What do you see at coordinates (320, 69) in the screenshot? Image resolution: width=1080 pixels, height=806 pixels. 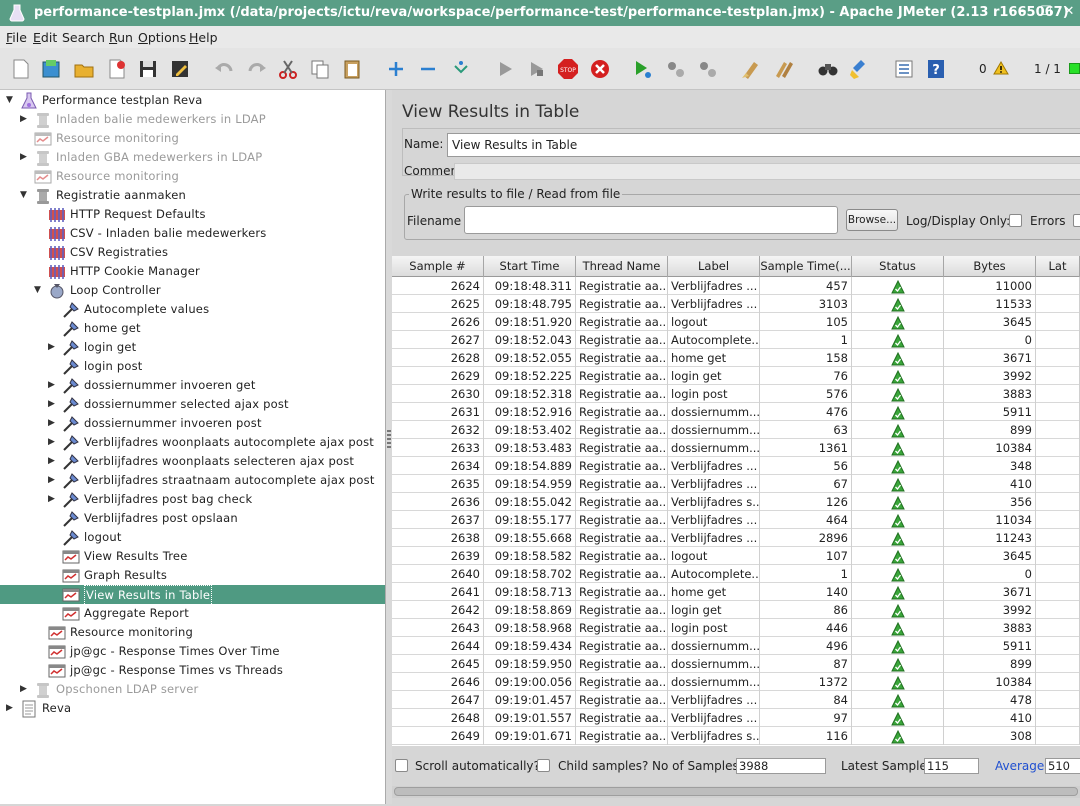 I see `copy-icon` at bounding box center [320, 69].